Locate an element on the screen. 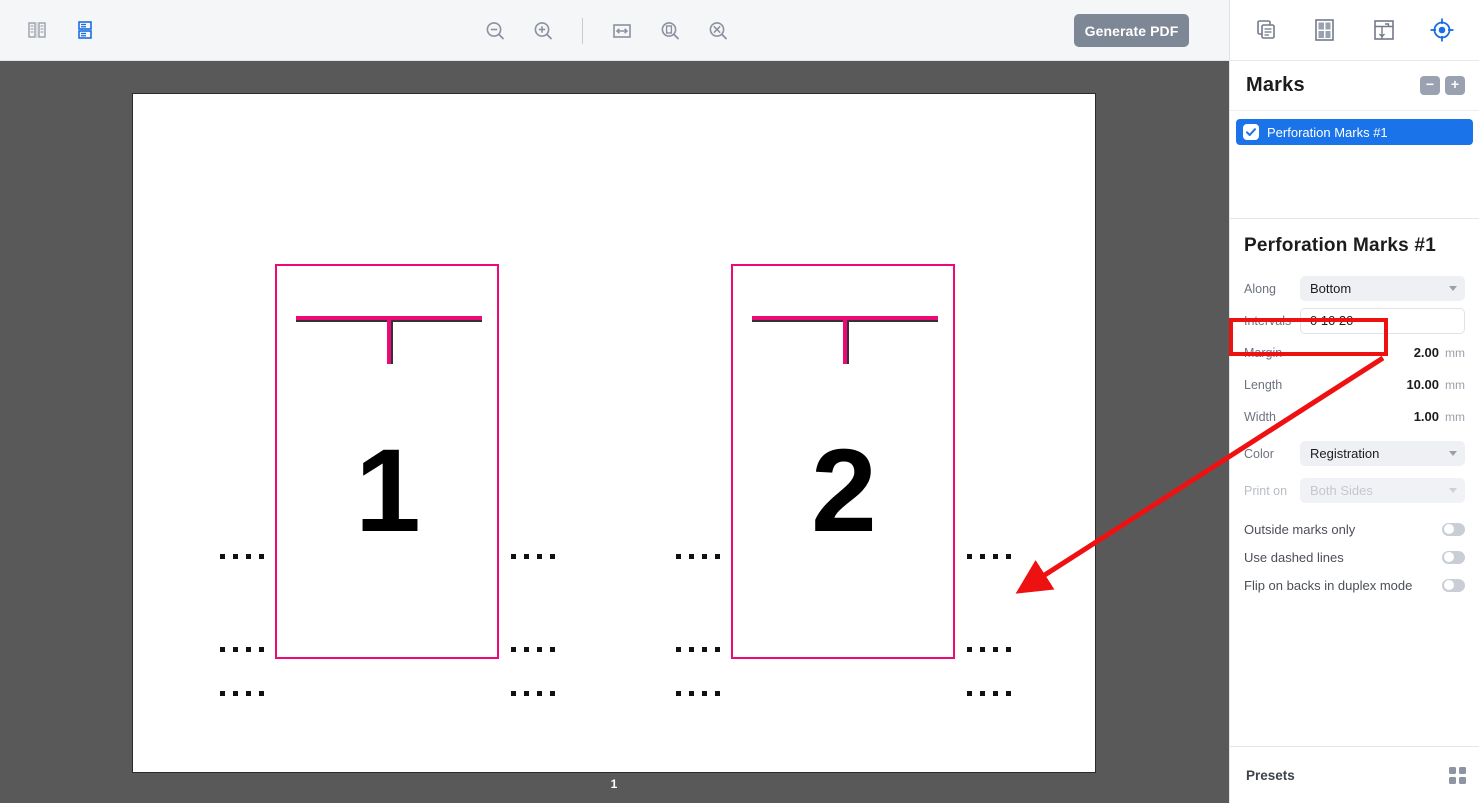 This screenshot has height=803, width=1479. field-label: Along is located at coordinates (1260, 288).